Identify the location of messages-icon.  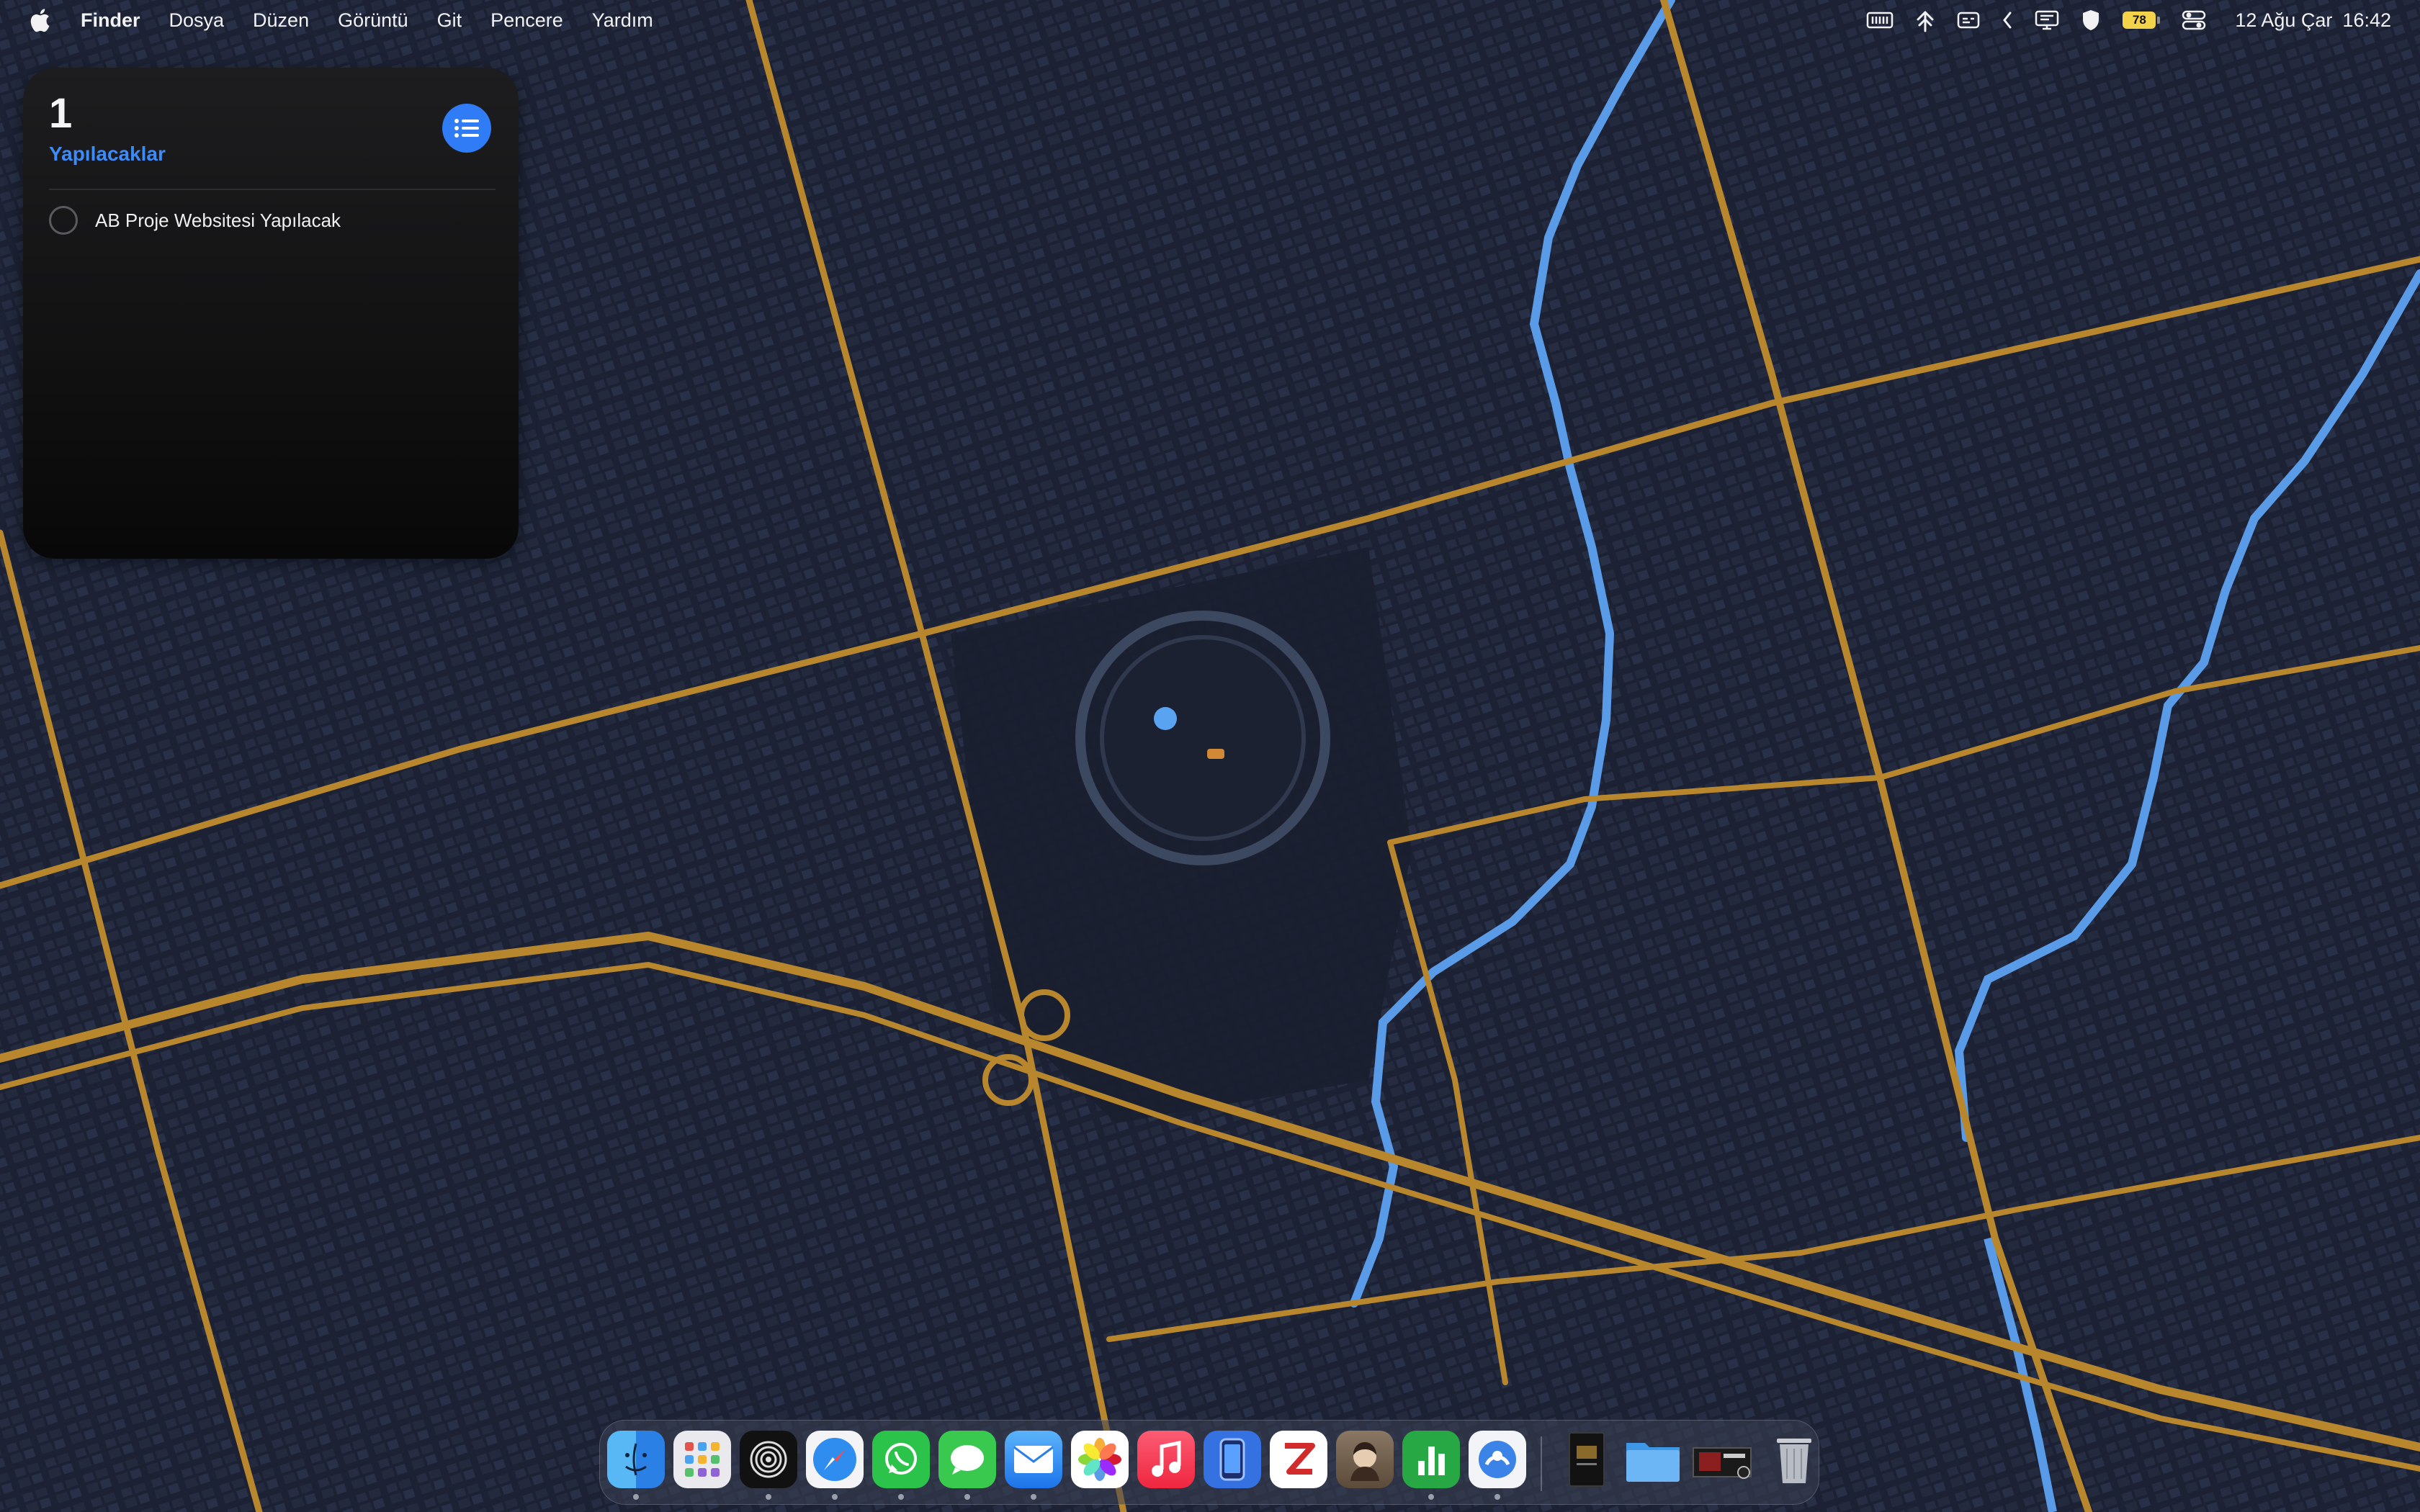
(967, 1459).